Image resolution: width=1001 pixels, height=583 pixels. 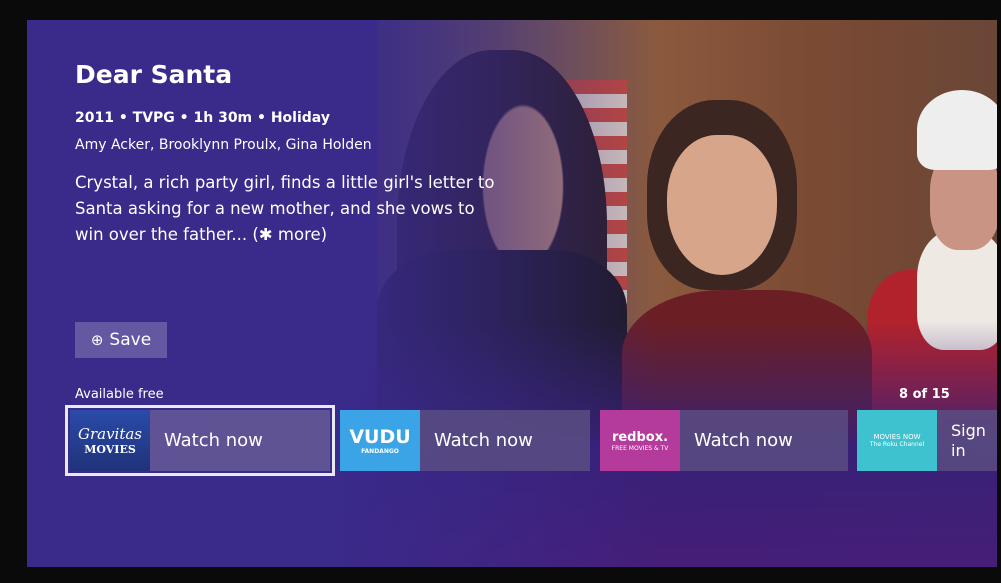 I want to click on save-button: ⊕ Save, so click(x=121, y=340).